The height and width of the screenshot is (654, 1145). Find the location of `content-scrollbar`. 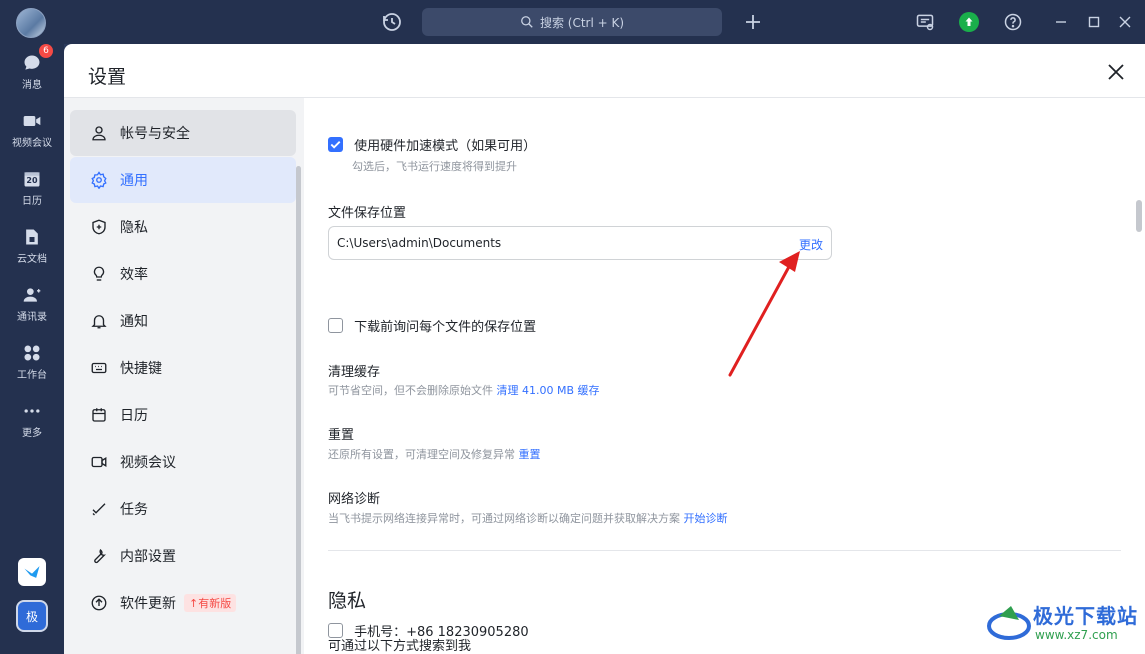

content-scrollbar is located at coordinates (1139, 216).